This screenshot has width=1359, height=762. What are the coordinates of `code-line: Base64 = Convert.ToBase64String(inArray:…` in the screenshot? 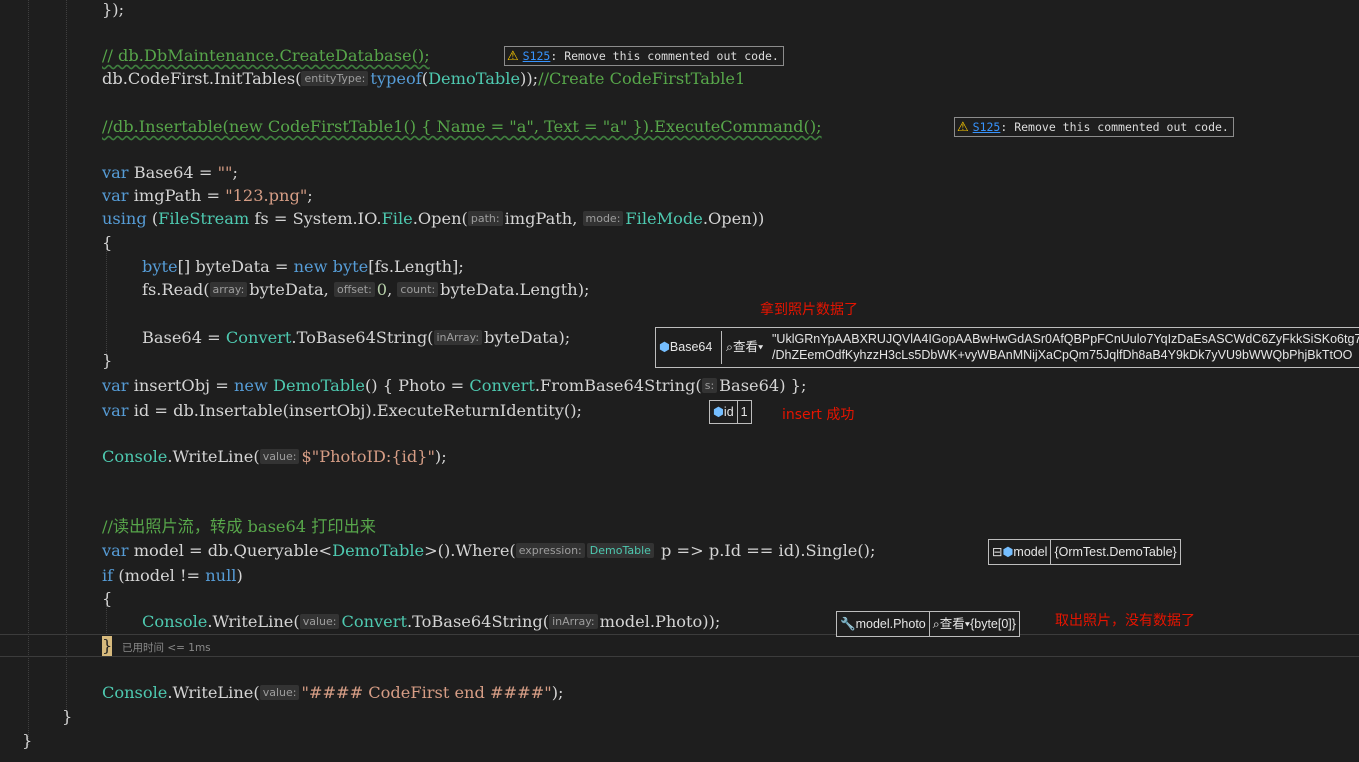 It's located at (356, 338).